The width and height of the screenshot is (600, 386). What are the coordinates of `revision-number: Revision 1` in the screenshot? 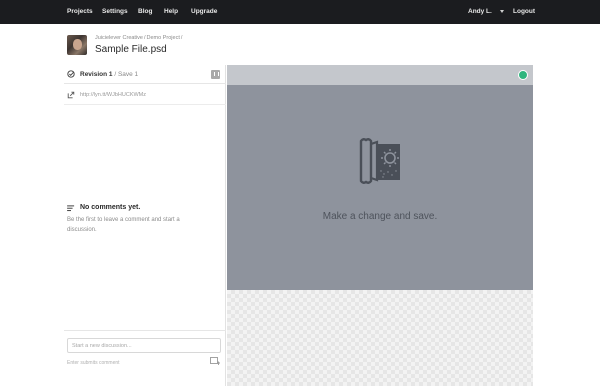 It's located at (96, 74).